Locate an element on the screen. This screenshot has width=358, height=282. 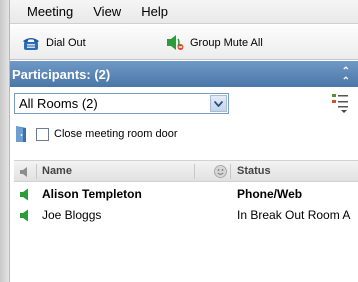
row-audio-cell is located at coordinates (27, 217).